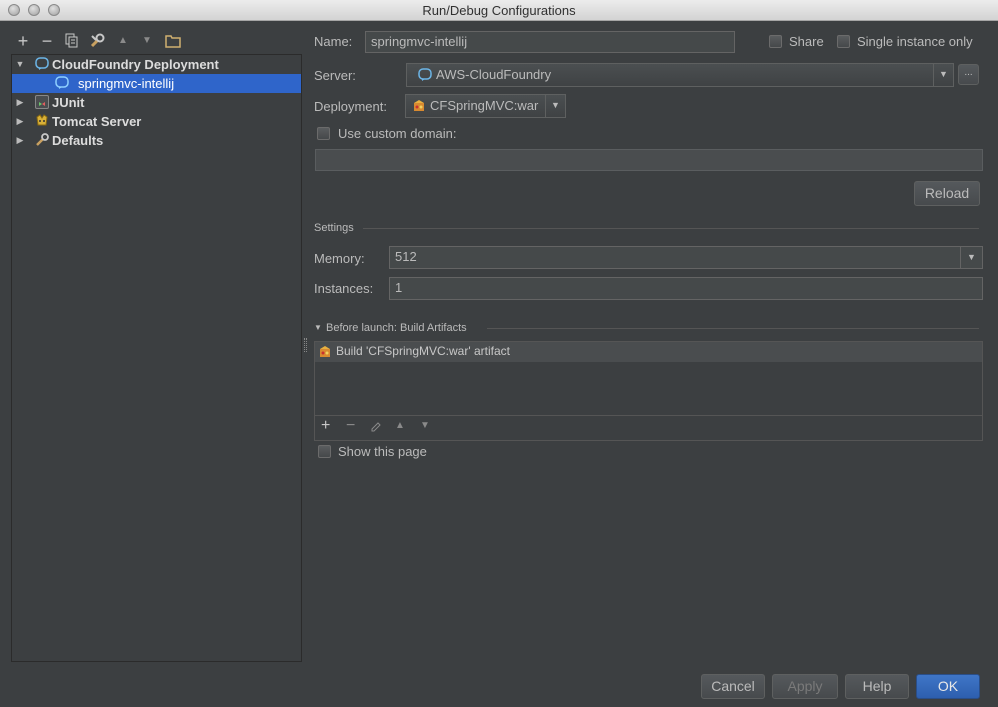 The width and height of the screenshot is (998, 707). What do you see at coordinates (680, 75) in the screenshot?
I see `server-select: AWS-CloudFoundry ▼` at bounding box center [680, 75].